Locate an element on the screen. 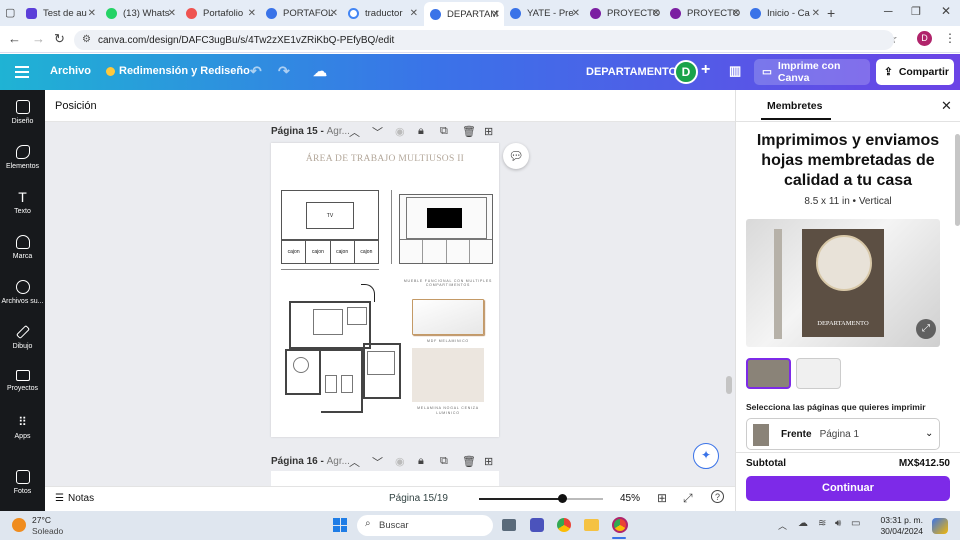  maximize-icon: ❐ is located at coordinates (916, 11).